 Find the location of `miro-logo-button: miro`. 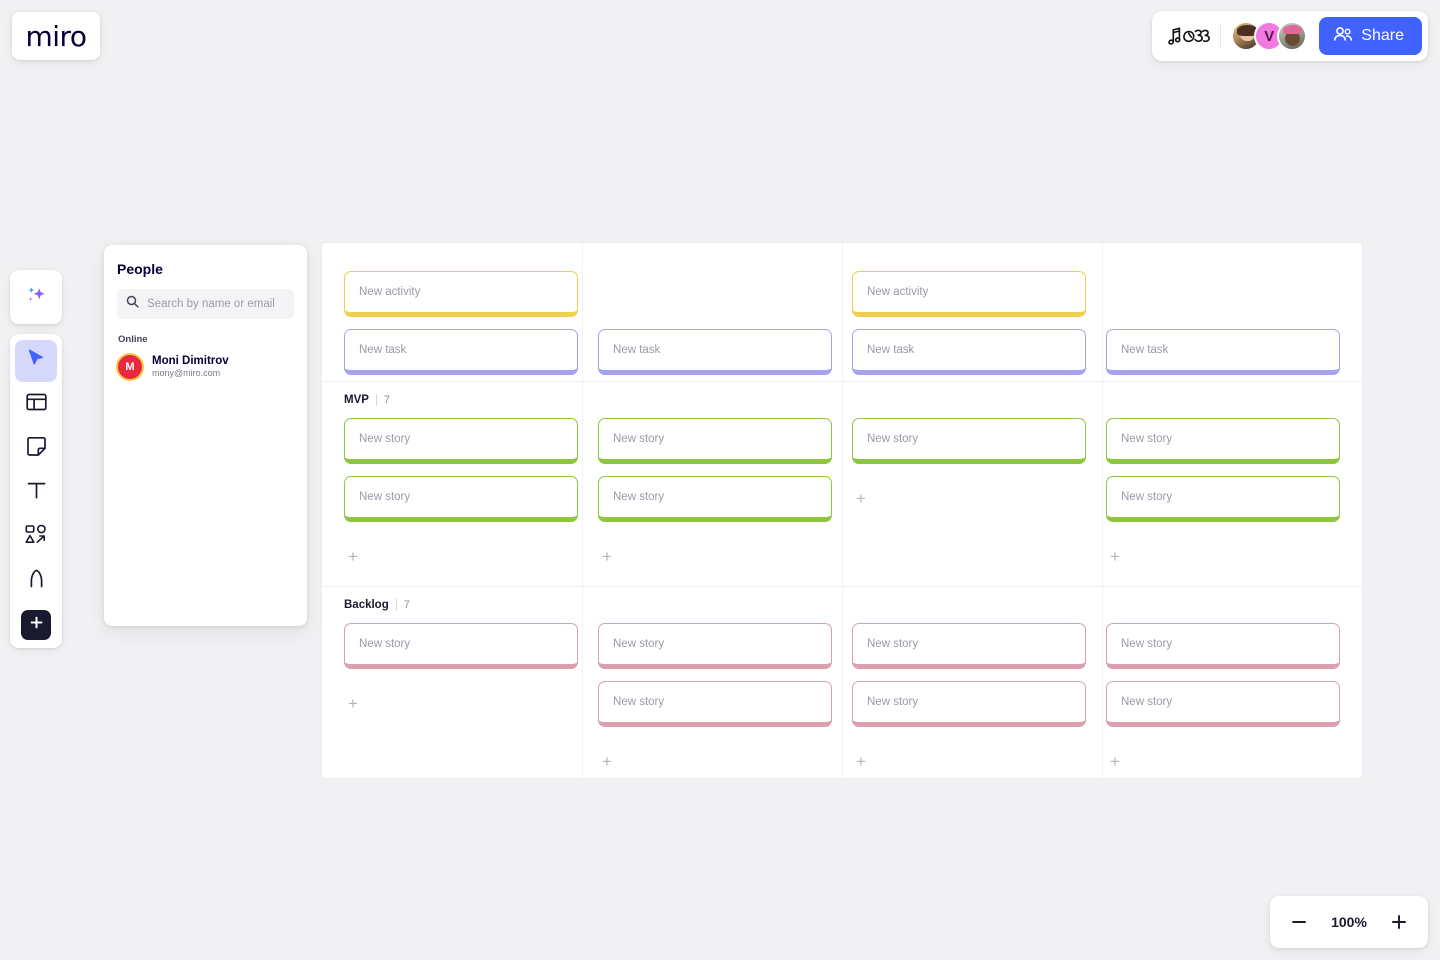

miro-logo-button: miro is located at coordinates (56, 36).